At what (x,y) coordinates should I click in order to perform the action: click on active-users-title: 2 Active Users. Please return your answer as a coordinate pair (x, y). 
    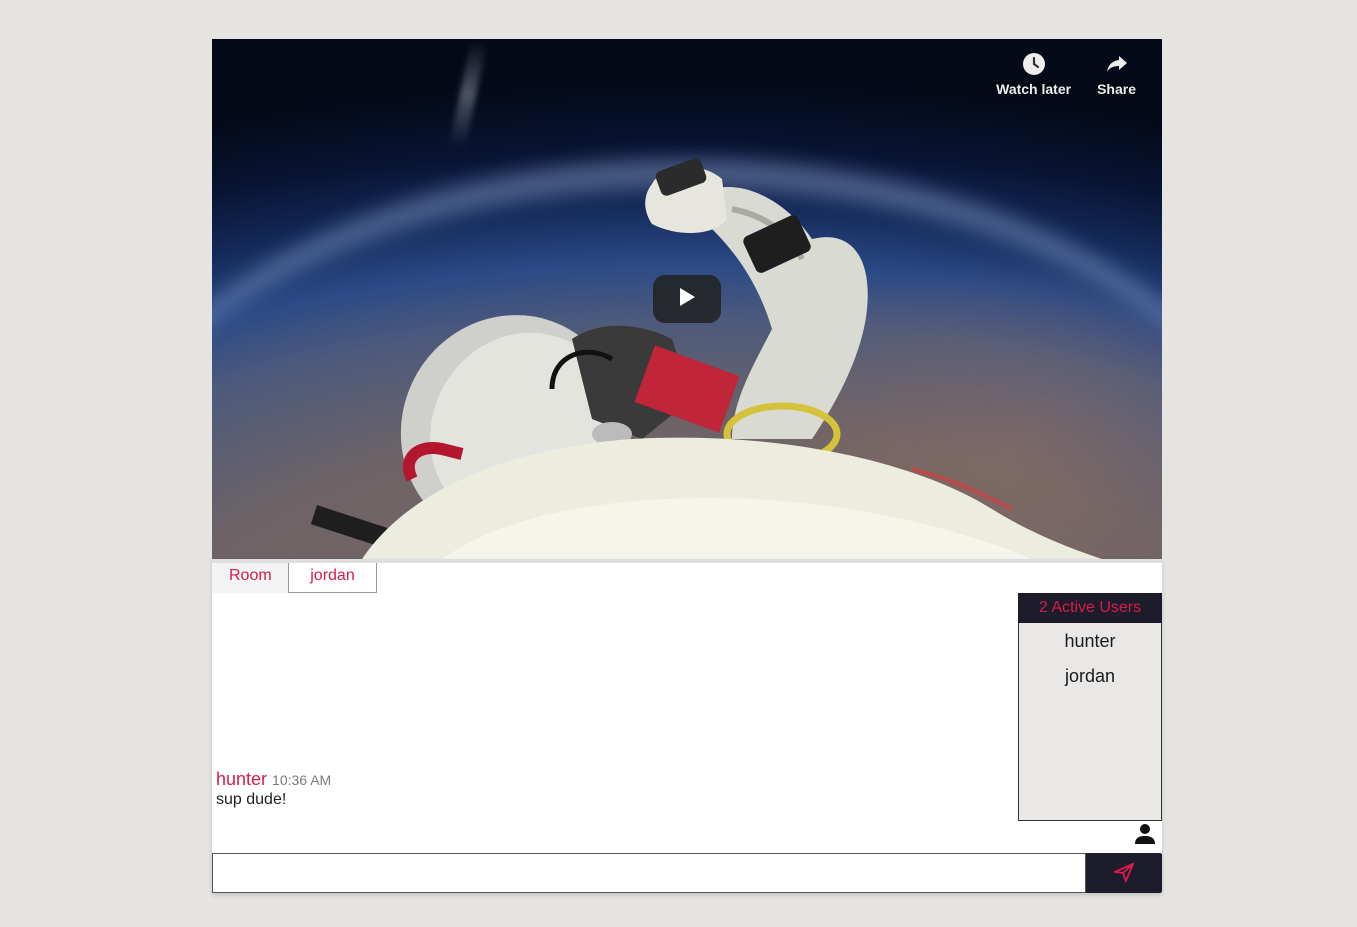
    Looking at the image, I should click on (1090, 608).